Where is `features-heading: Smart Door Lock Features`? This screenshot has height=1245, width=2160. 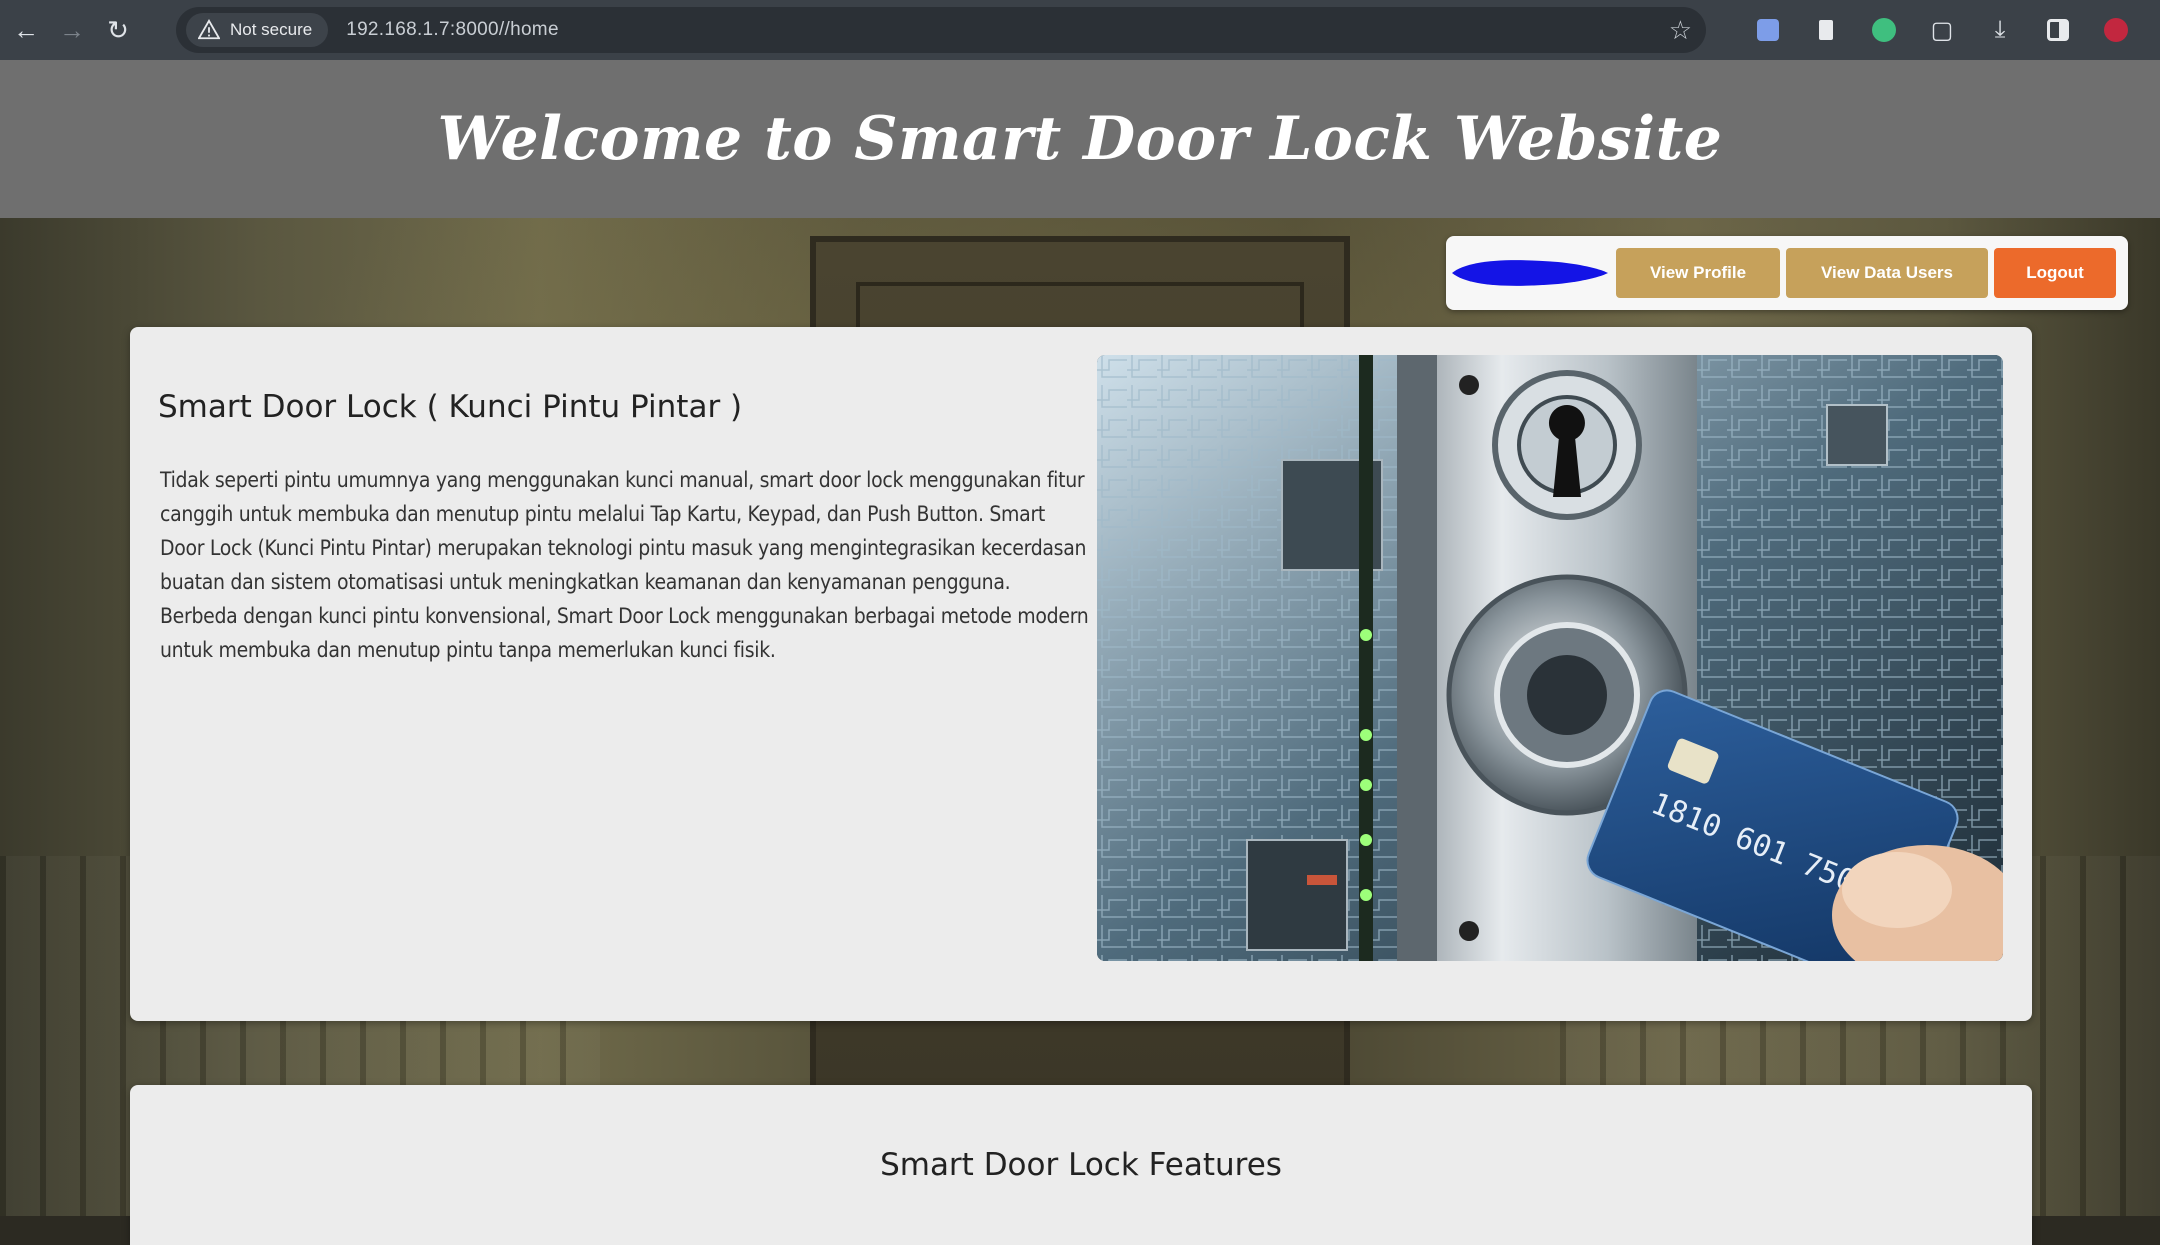 features-heading: Smart Door Lock Features is located at coordinates (1081, 1165).